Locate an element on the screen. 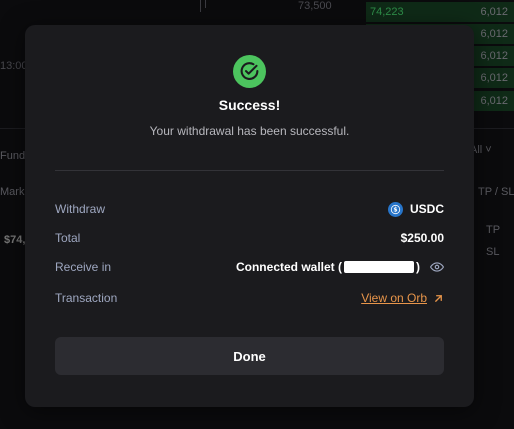 The image size is (514, 429). withdraw-asset: $ USDC is located at coordinates (415, 209).